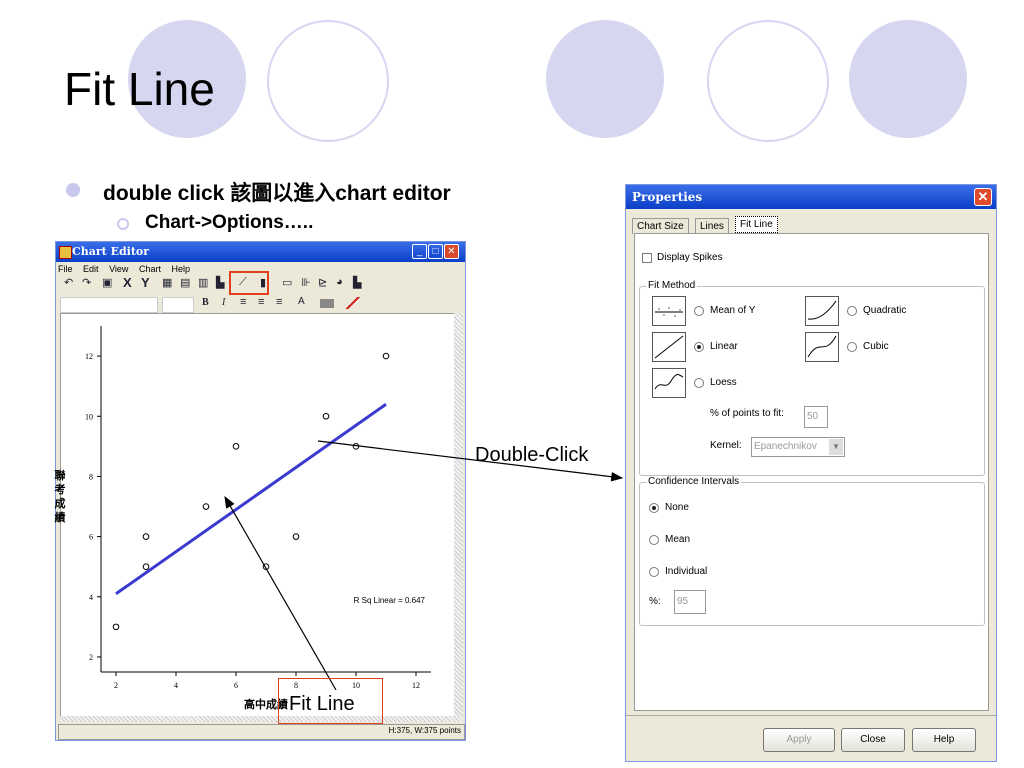 Image resolution: width=1024 pixels, height=768 pixels. What do you see at coordinates (699, 347) in the screenshot?
I see `linear-radio` at bounding box center [699, 347].